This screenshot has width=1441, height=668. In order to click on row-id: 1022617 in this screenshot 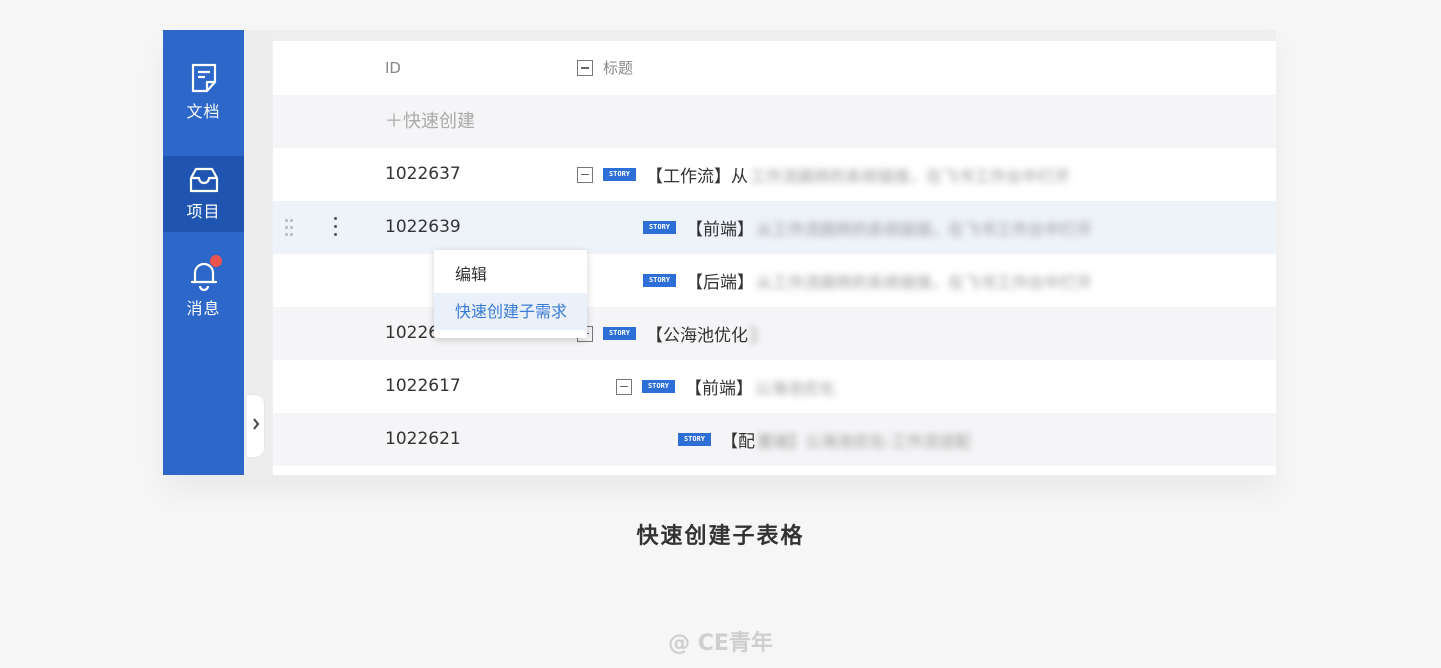, I will do `click(423, 386)`.